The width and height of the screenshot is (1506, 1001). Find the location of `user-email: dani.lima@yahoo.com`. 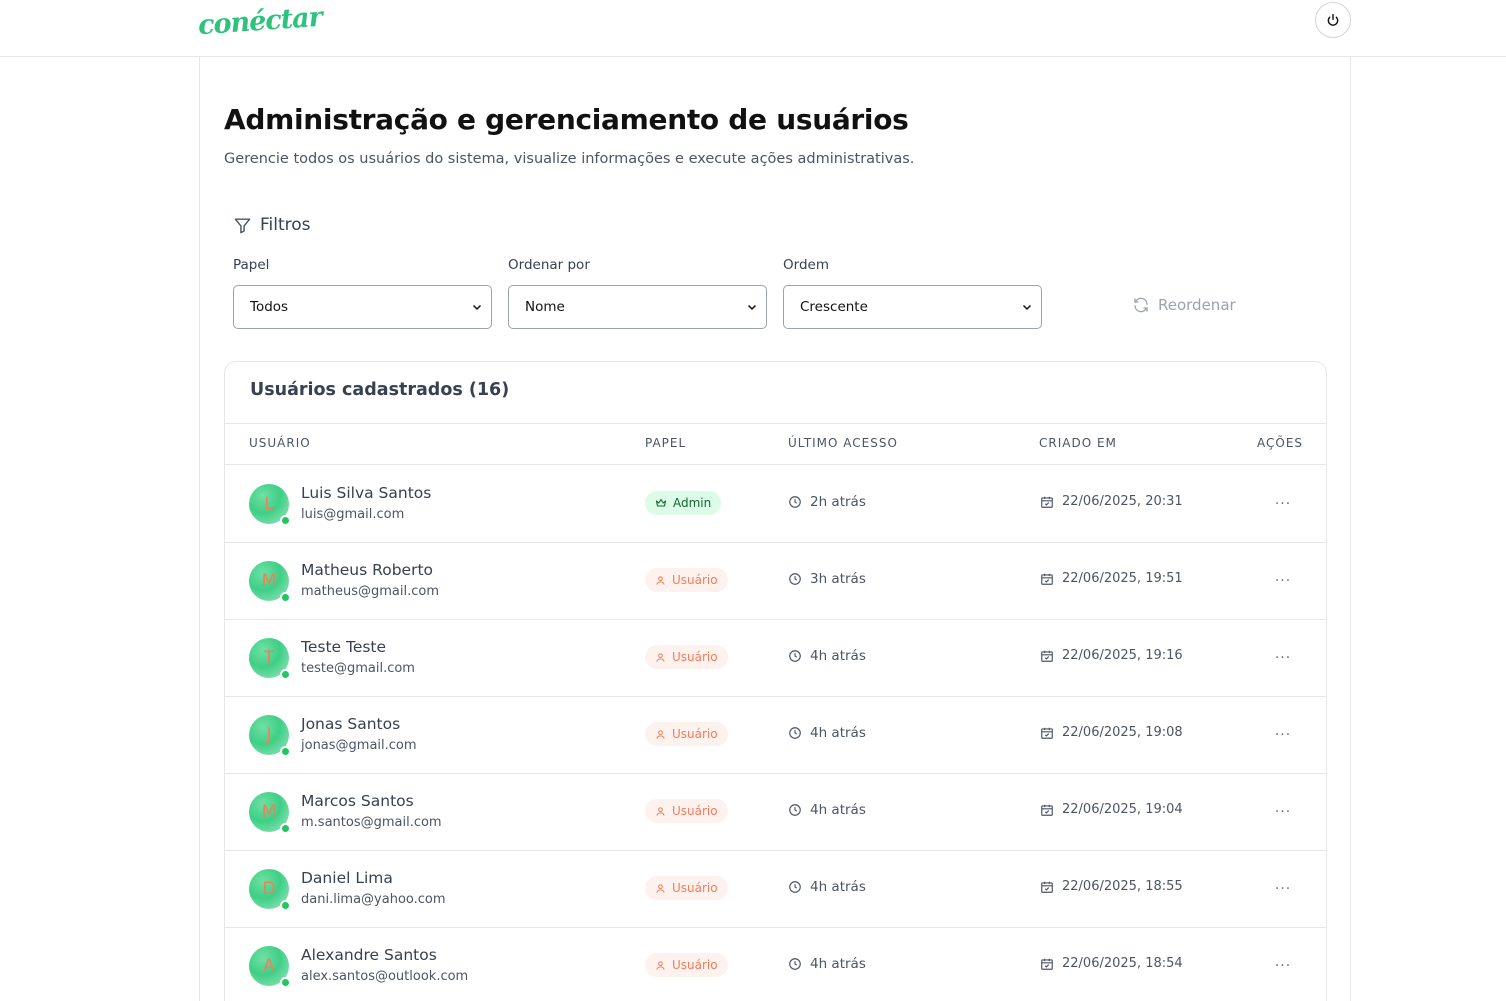

user-email: dani.lima@yahoo.com is located at coordinates (373, 899).